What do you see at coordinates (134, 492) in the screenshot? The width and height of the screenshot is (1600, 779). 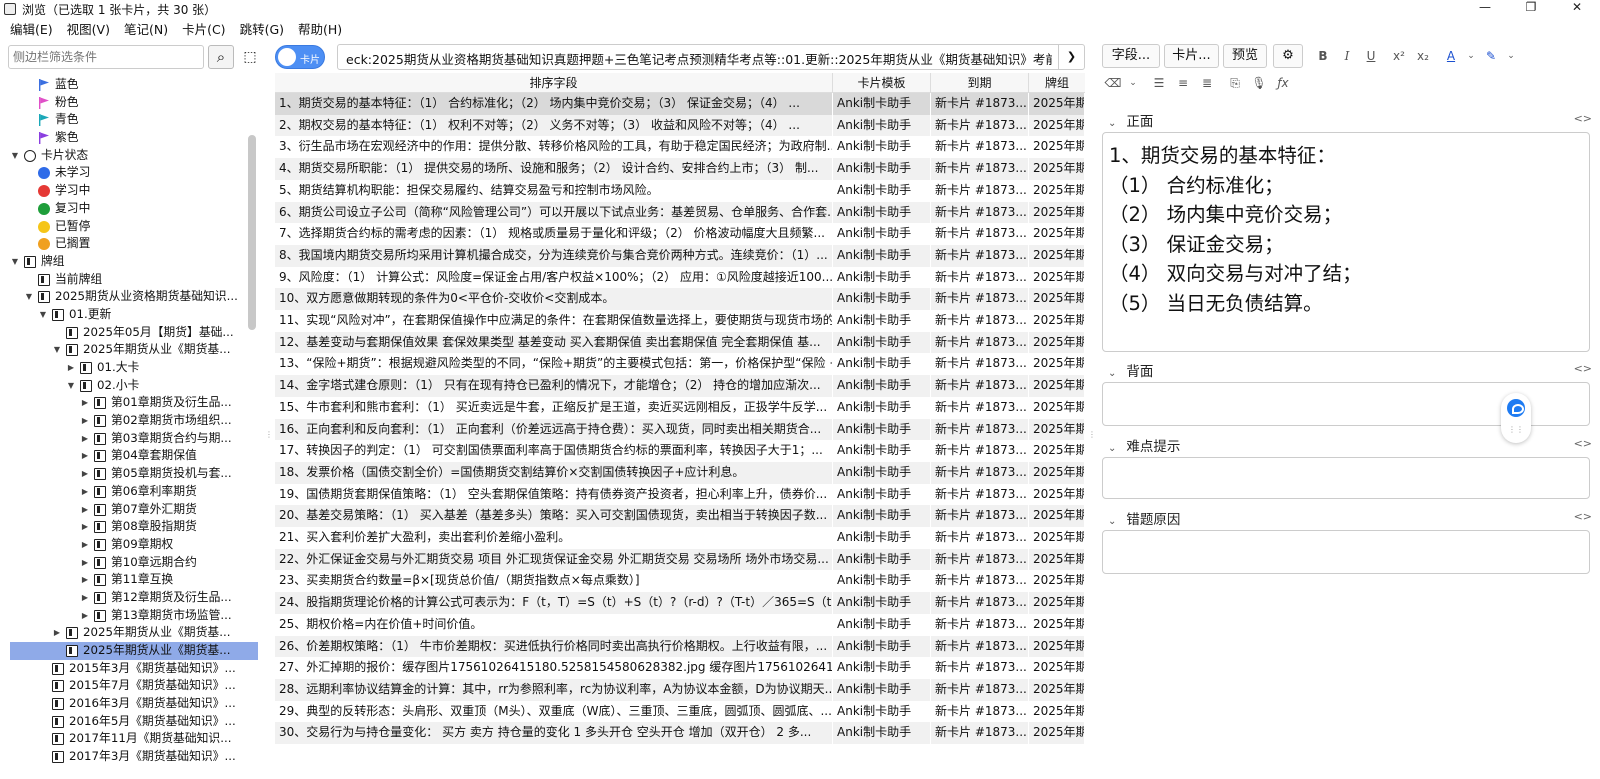 I see `sidebar-item: ▶ 第06章利率期货` at bounding box center [134, 492].